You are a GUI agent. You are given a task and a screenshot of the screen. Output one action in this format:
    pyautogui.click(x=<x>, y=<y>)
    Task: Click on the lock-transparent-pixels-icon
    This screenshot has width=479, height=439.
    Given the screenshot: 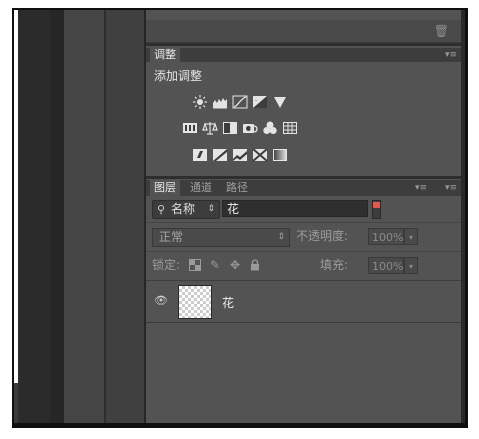 What is the action you would take?
    pyautogui.click(x=195, y=265)
    